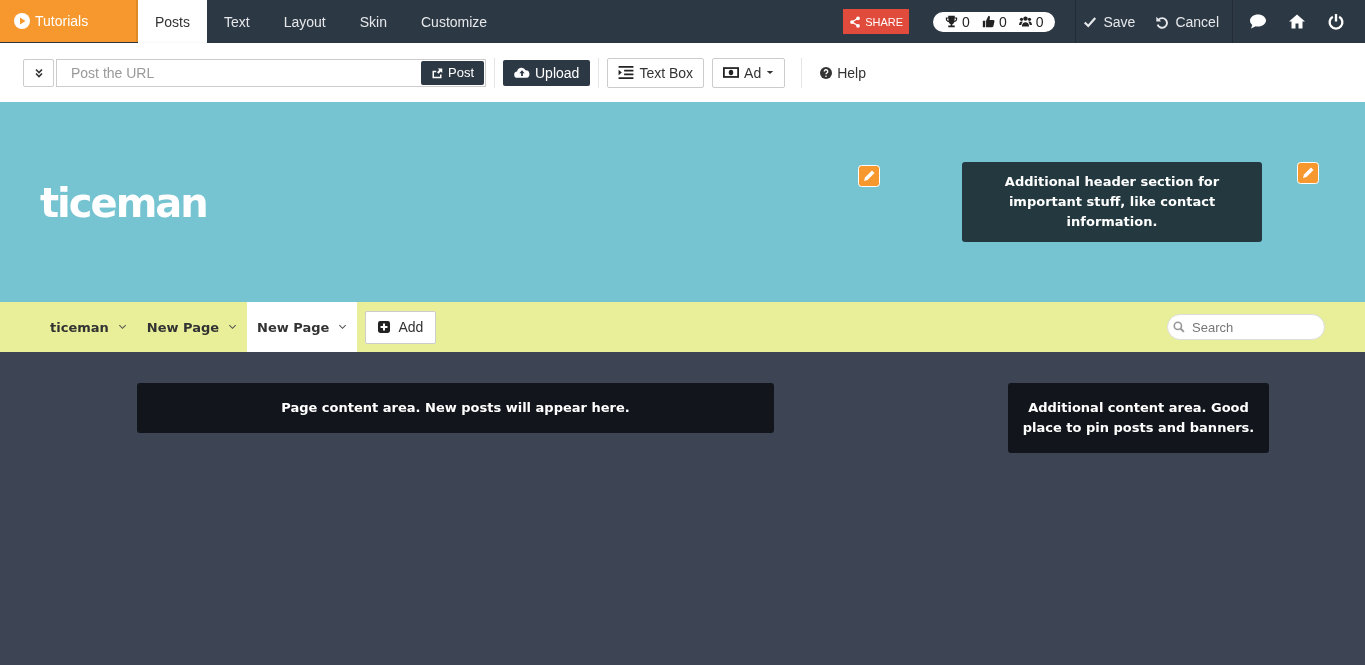  What do you see at coordinates (1297, 21) in the screenshot?
I see `home-icon` at bounding box center [1297, 21].